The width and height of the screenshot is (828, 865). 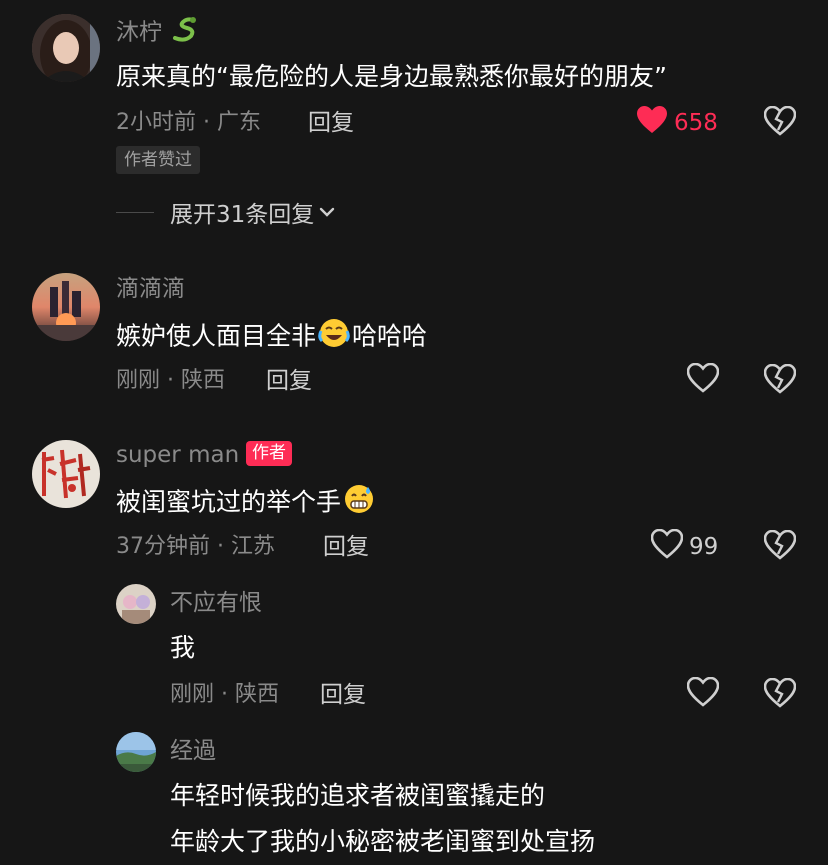 I want to click on like-button: 658, so click(x=677, y=123).